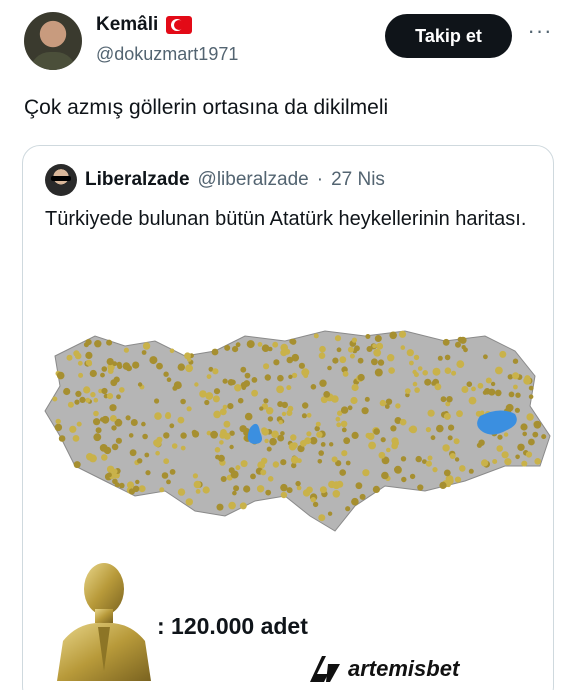 The image size is (576, 690). What do you see at coordinates (358, 180) in the screenshot?
I see `quoted-tweet-date: 27 Nis` at bounding box center [358, 180].